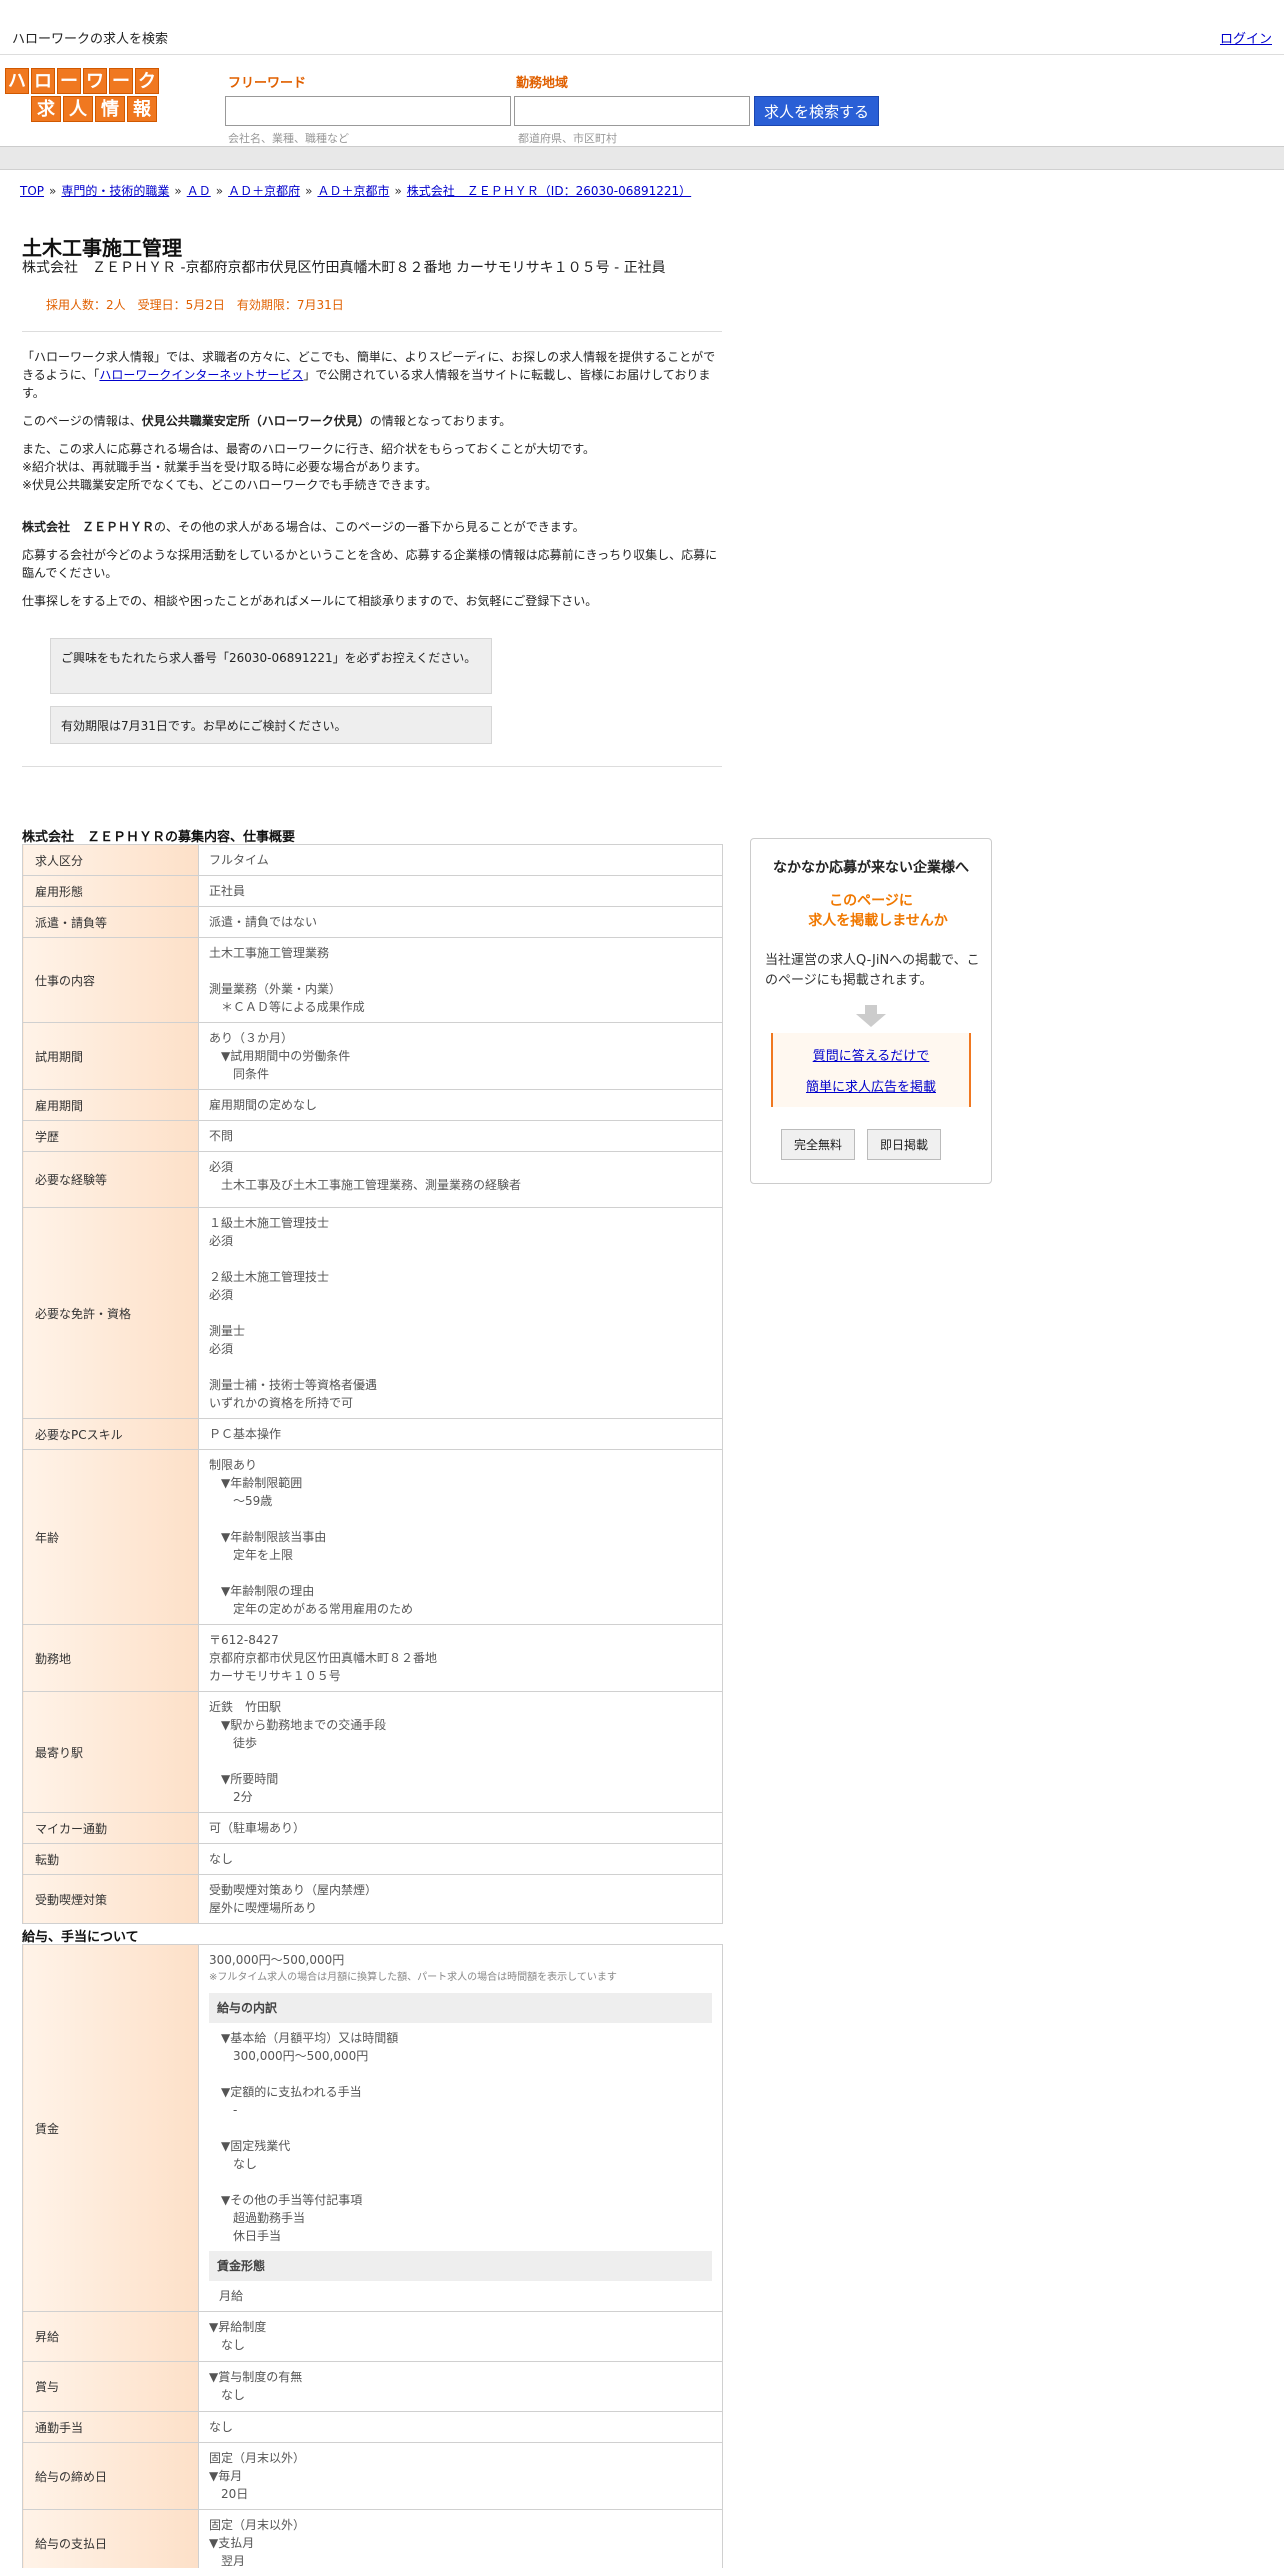 The width and height of the screenshot is (1284, 2568). I want to click on area-label: 勤務地域, so click(542, 83).